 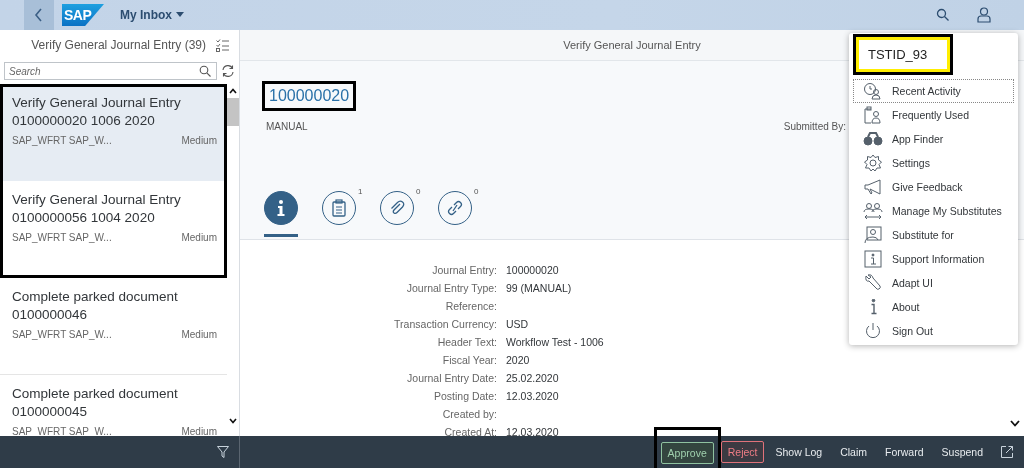 I want to click on menu-item: Frequently Used, so click(x=933, y=115).